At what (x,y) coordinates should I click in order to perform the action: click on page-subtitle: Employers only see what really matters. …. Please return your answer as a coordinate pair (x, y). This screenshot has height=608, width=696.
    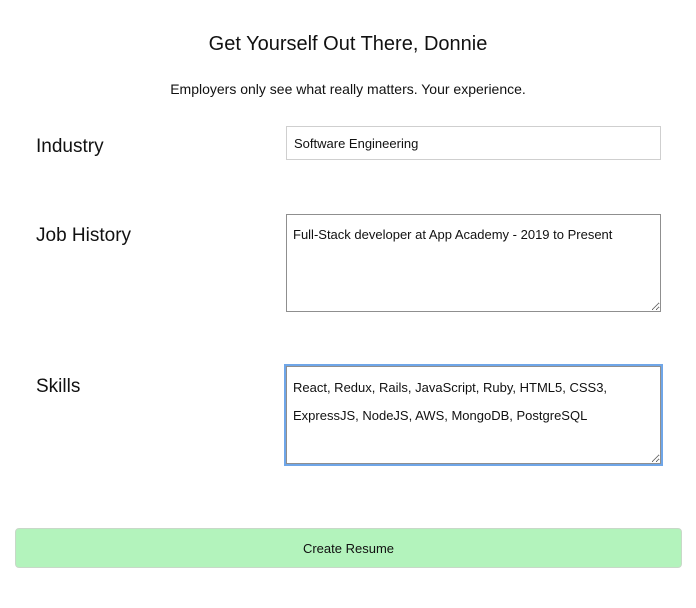
    Looking at the image, I should click on (348, 89).